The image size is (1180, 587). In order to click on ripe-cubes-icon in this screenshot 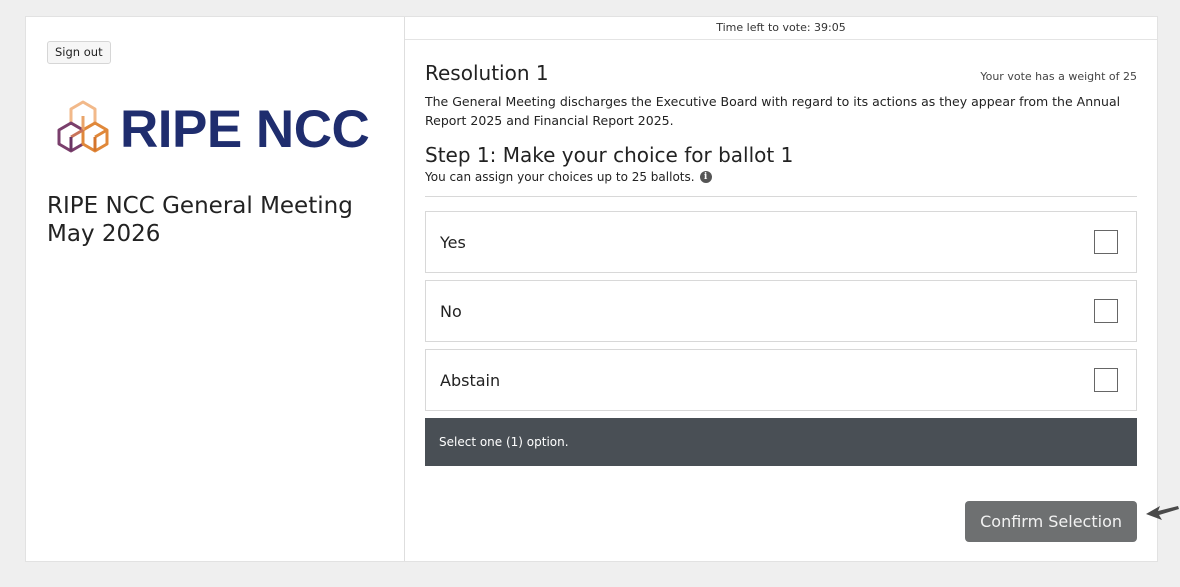, I will do `click(83, 126)`.